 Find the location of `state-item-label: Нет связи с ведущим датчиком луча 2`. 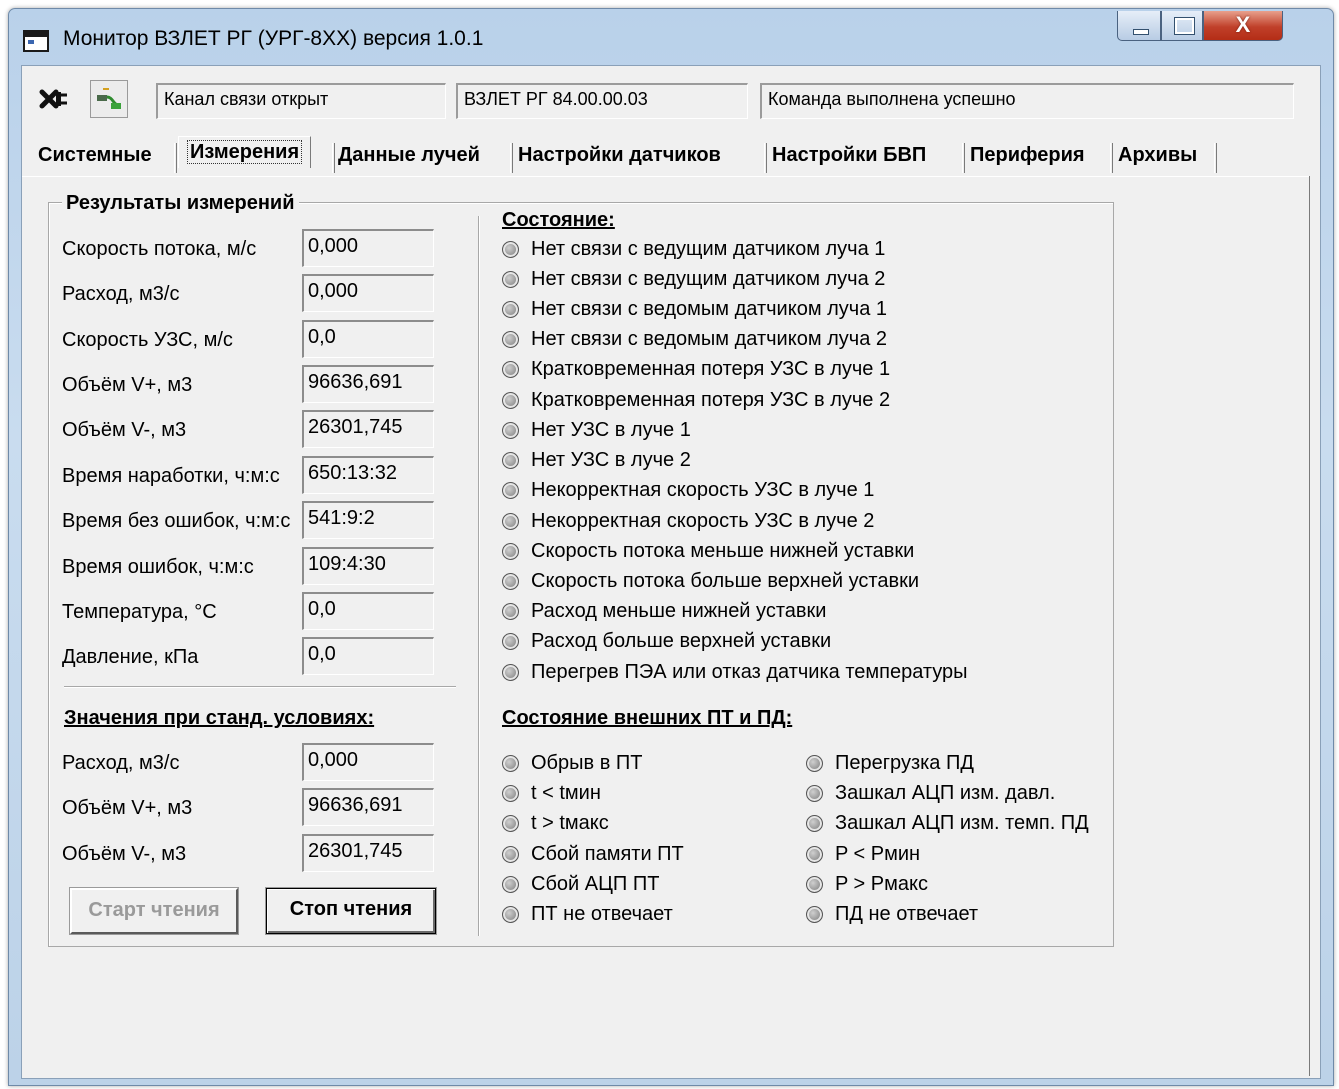

state-item-label: Нет связи с ведущим датчиком луча 2 is located at coordinates (708, 279).